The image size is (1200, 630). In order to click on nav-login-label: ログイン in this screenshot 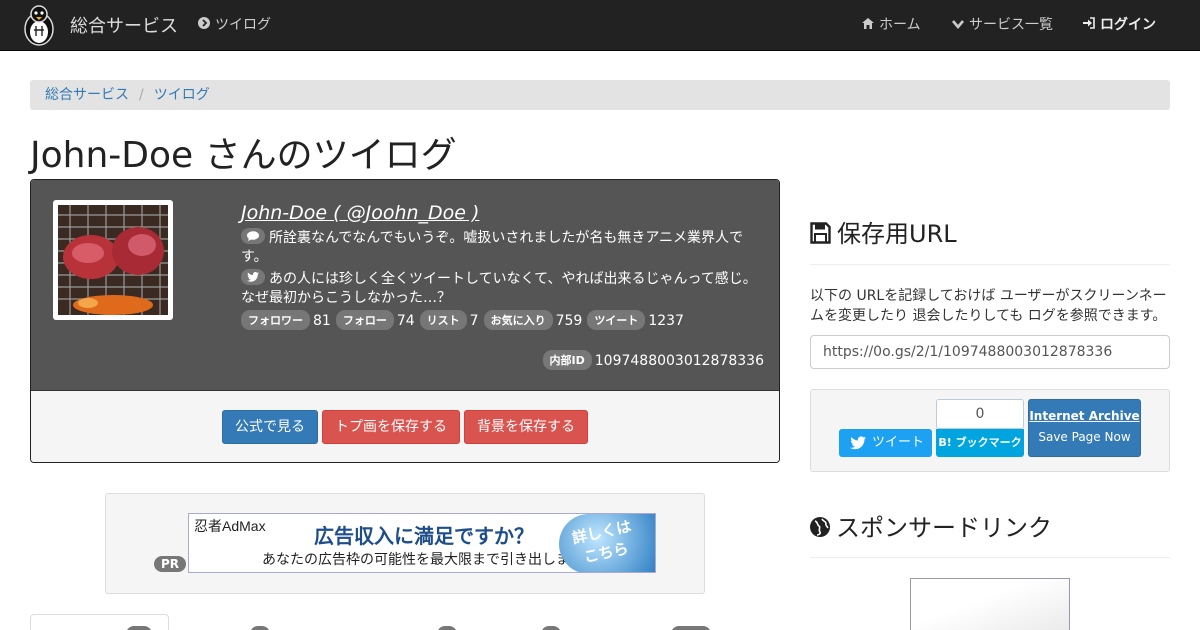, I will do `click(1128, 25)`.